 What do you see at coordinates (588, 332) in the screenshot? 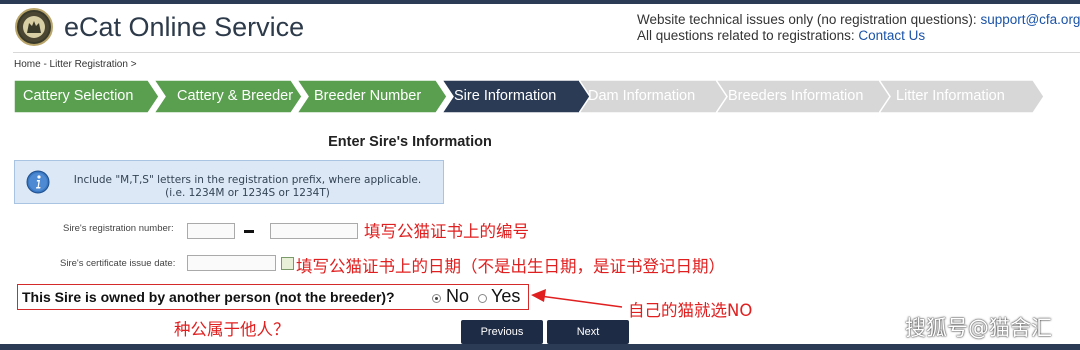
I see `next-button: Next` at bounding box center [588, 332].